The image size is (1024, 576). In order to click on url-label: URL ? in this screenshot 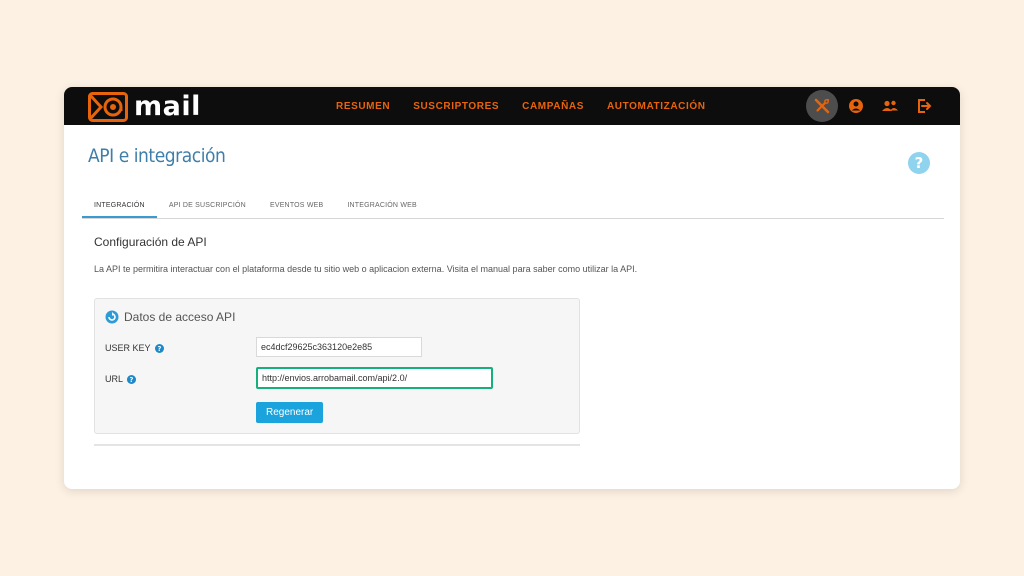, I will do `click(121, 379)`.